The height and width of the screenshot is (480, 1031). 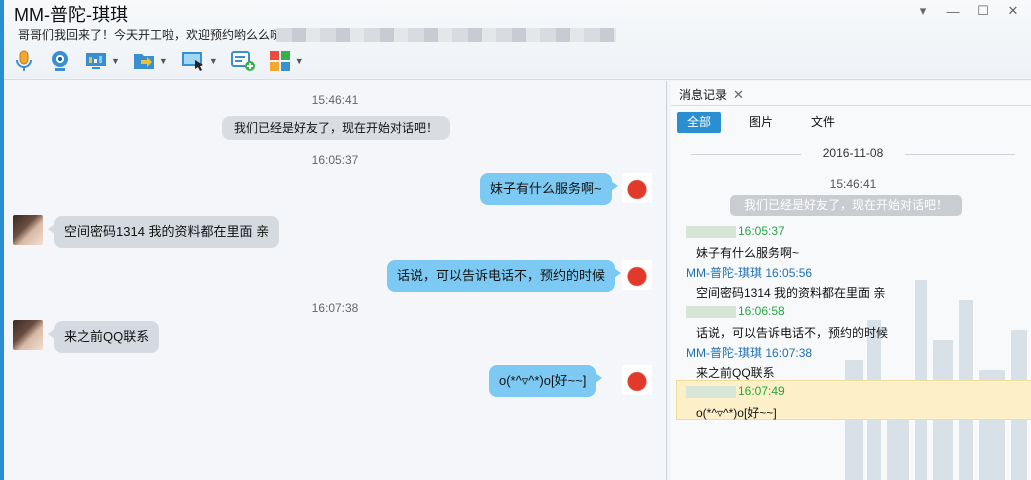 What do you see at coordinates (71, 14) in the screenshot?
I see `contact-name: MM-普陀-琪琪` at bounding box center [71, 14].